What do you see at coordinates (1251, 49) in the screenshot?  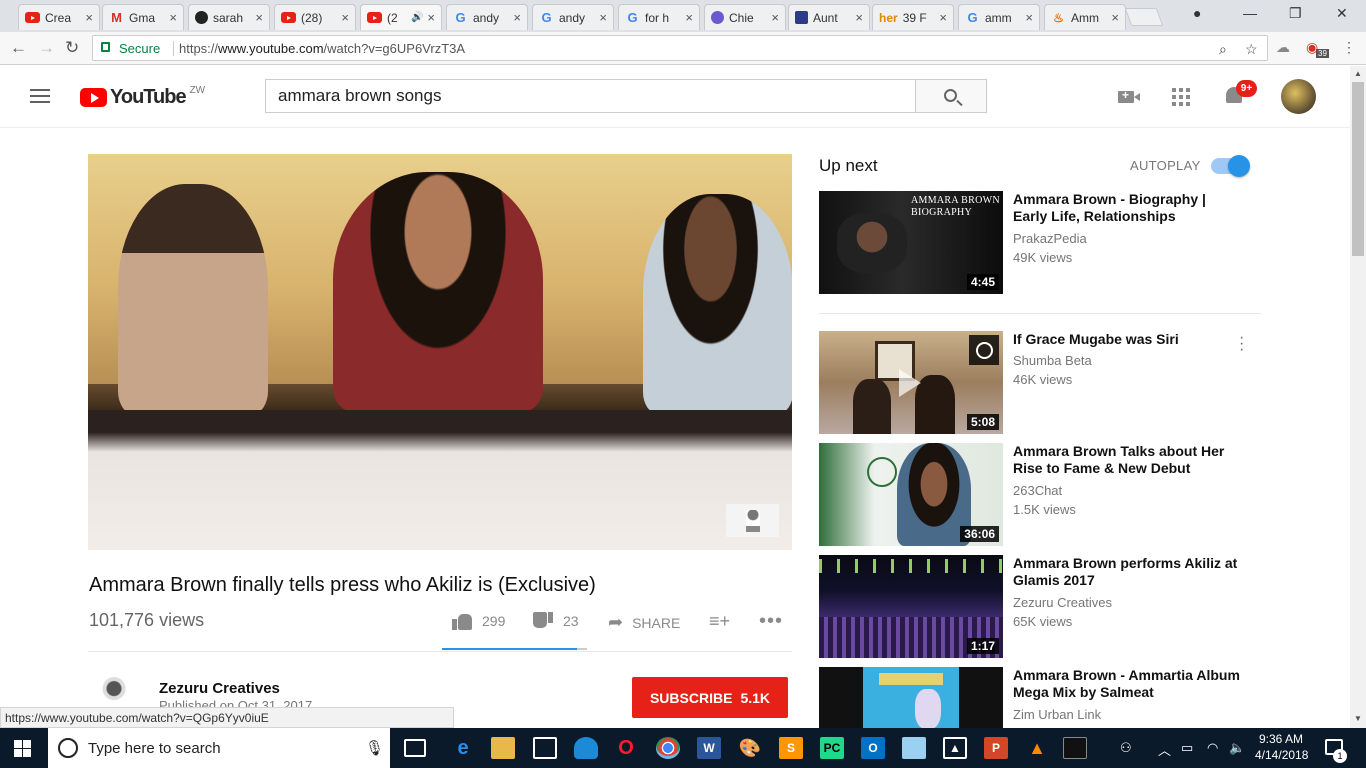 I see `bookmark-star-icon: ☆` at bounding box center [1251, 49].